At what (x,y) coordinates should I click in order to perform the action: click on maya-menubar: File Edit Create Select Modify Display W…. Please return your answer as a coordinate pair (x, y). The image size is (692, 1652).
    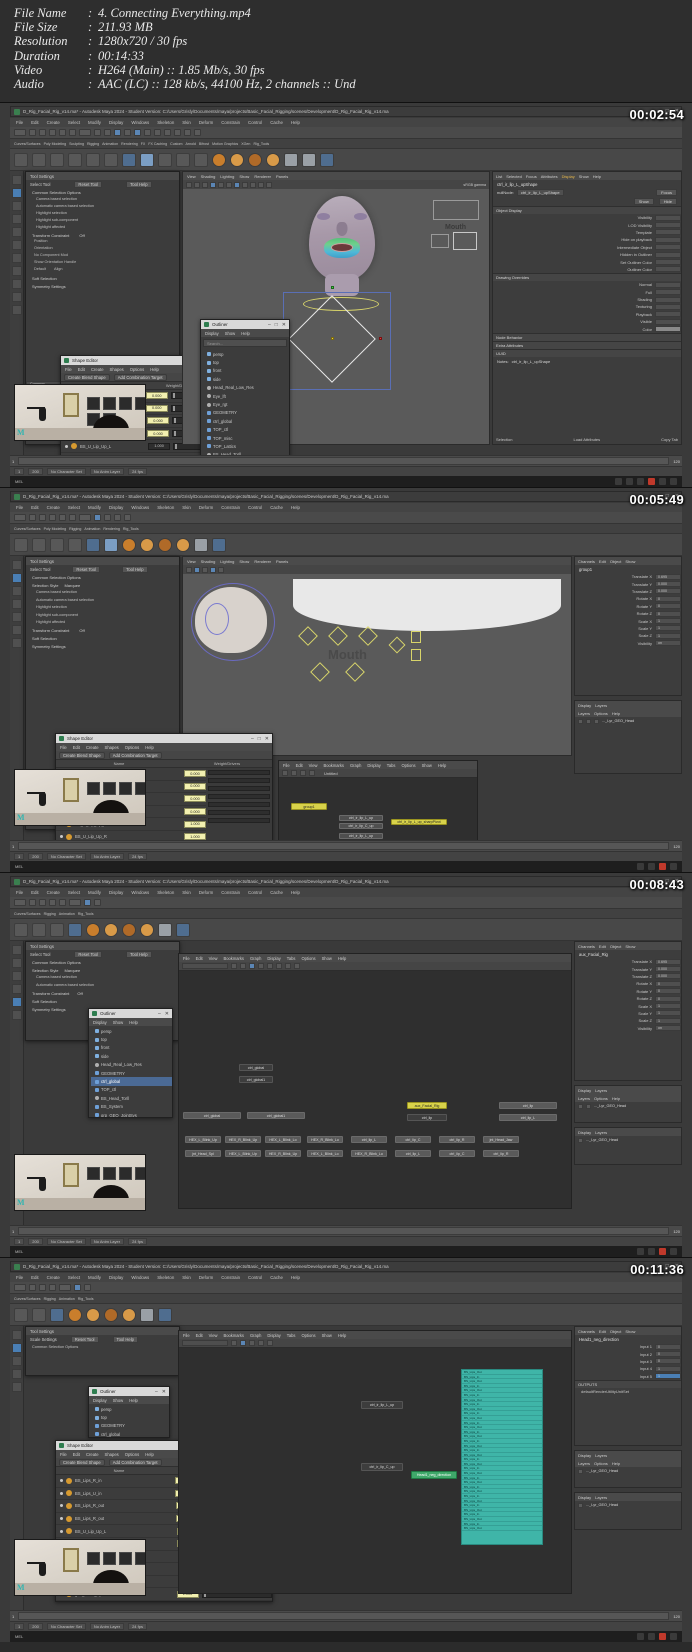
    Looking at the image, I should click on (346, 892).